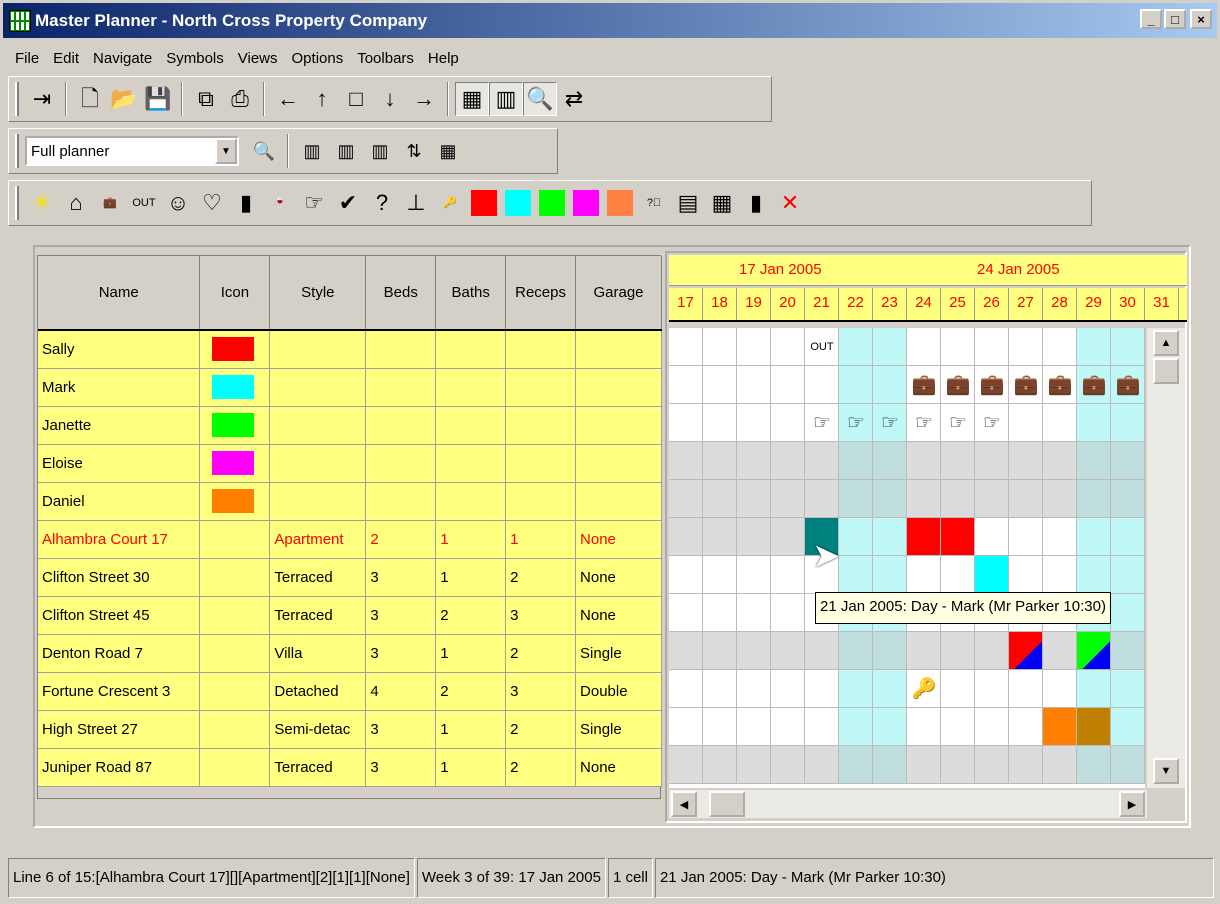  Describe the element at coordinates (727, 804) in the screenshot. I see `scroll-thumb-horizontal` at that location.